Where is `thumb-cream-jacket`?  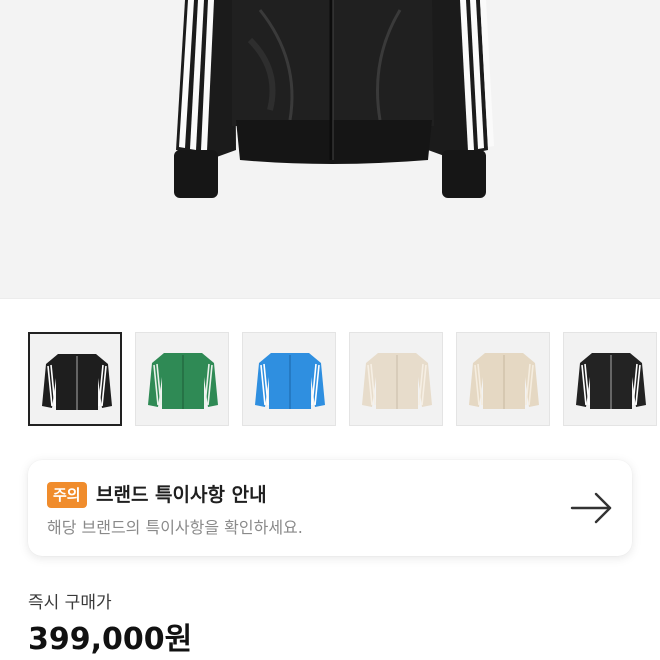 thumb-cream-jacket is located at coordinates (503, 379).